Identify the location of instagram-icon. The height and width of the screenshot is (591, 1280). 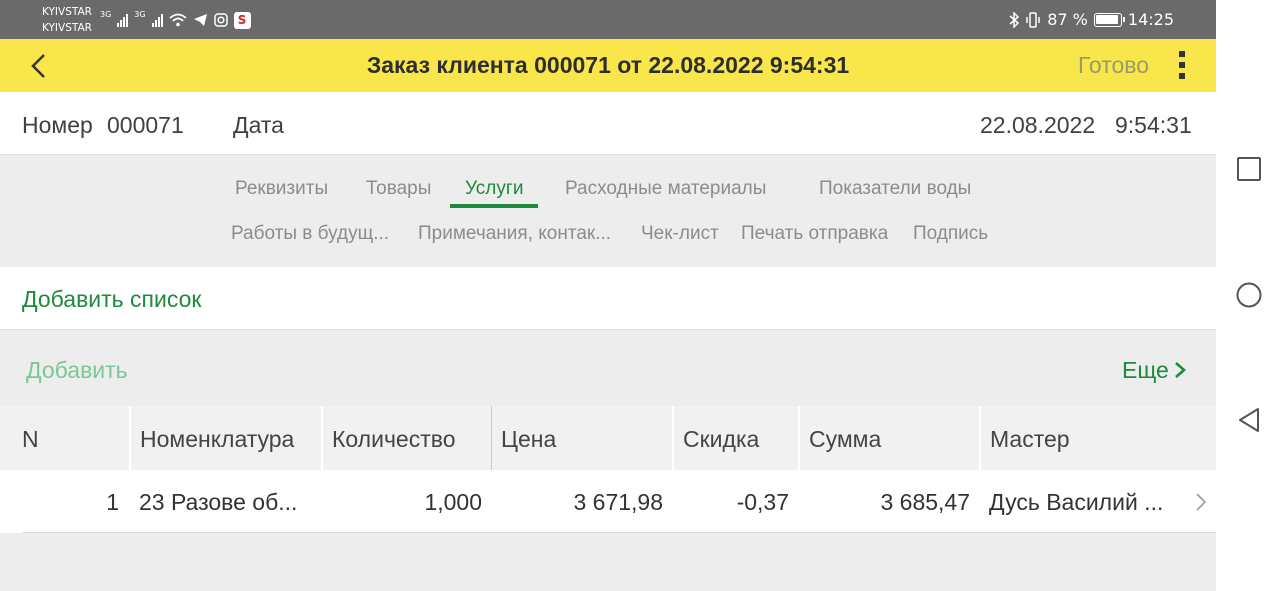
(220, 20).